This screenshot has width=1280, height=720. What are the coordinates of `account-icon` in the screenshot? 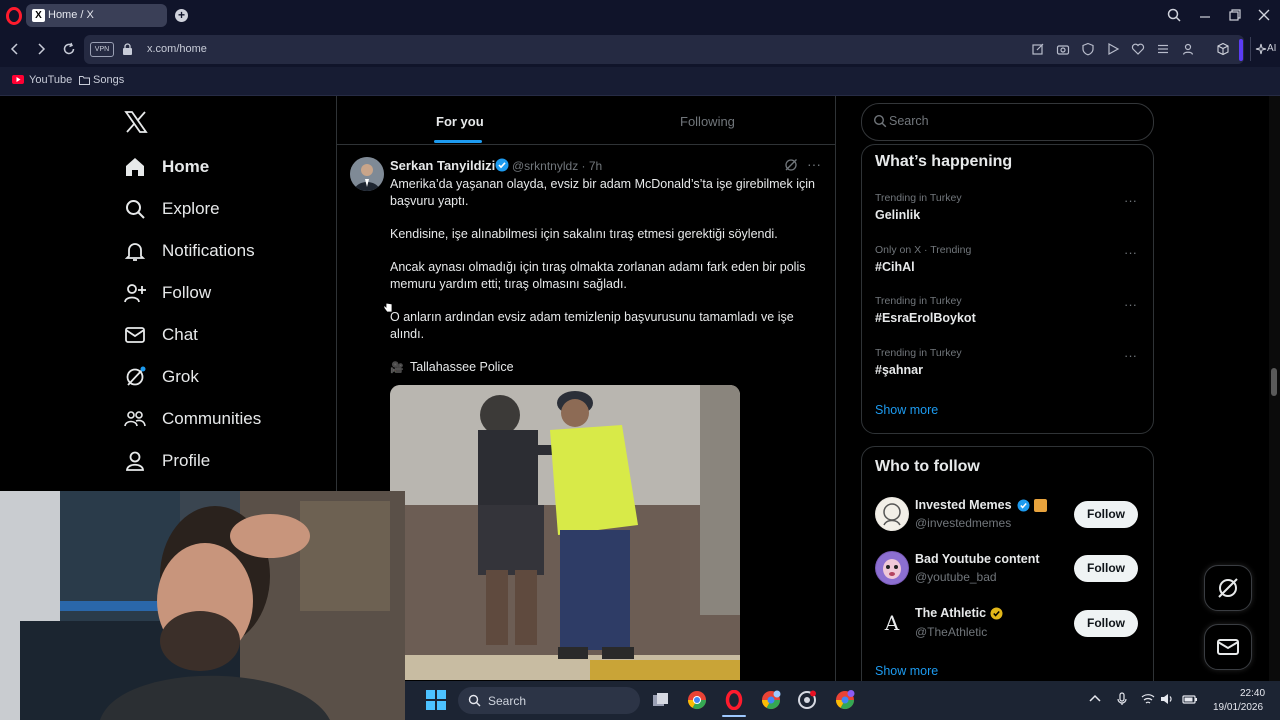 It's located at (1188, 49).